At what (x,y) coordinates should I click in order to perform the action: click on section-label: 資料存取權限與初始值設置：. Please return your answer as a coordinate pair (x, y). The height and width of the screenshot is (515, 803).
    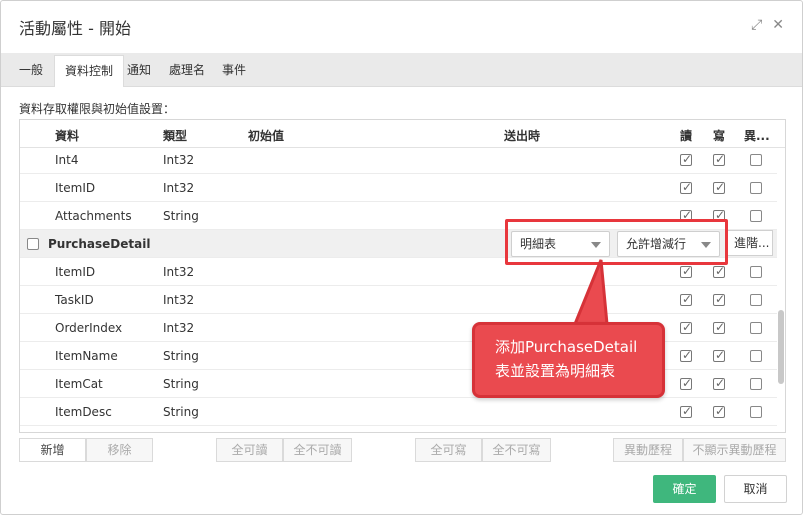
    Looking at the image, I should click on (97, 109).